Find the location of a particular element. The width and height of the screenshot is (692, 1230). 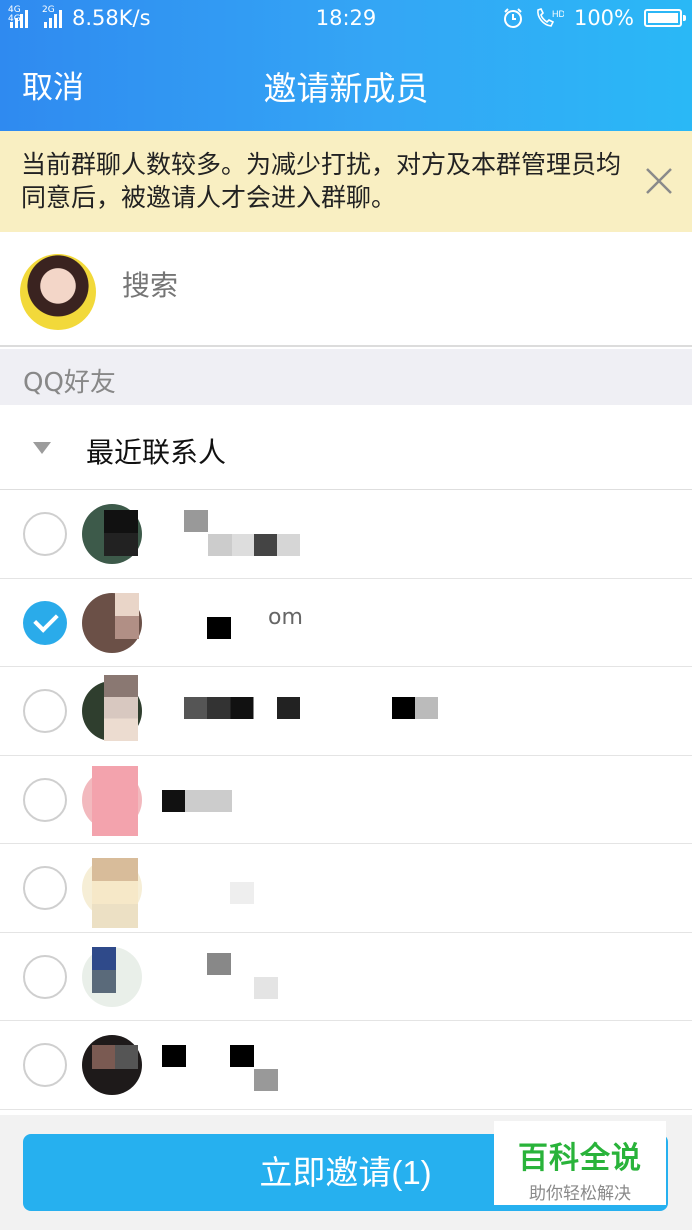

hd-call-icon: HD is located at coordinates (550, 17).